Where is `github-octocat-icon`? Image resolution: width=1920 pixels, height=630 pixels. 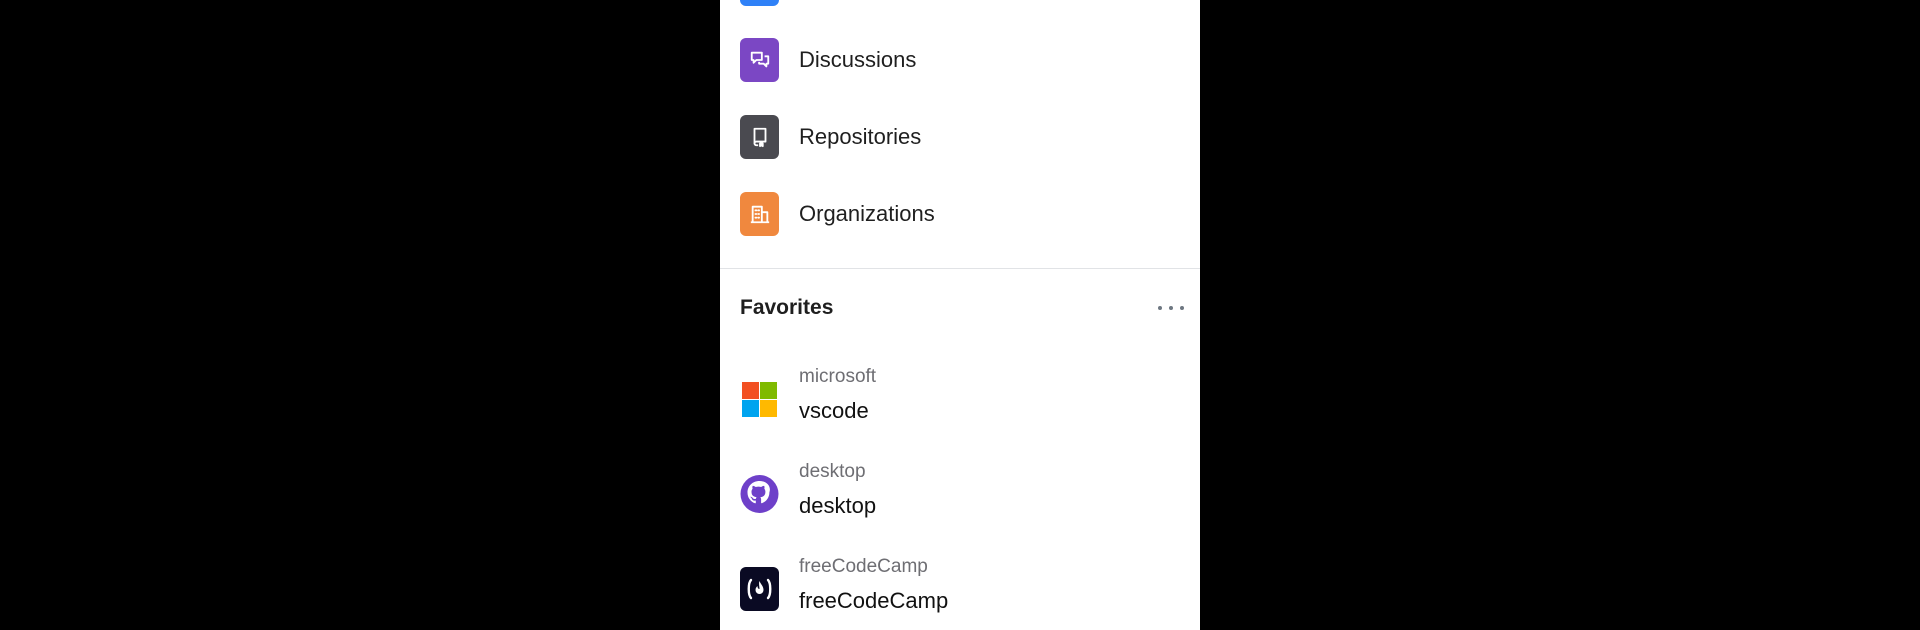
github-octocat-icon is located at coordinates (759, 494).